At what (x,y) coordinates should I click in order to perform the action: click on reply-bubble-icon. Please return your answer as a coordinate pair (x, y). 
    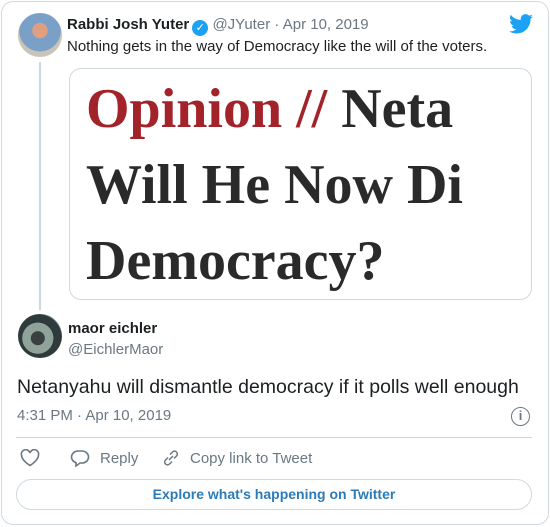
    Looking at the image, I should click on (80, 458).